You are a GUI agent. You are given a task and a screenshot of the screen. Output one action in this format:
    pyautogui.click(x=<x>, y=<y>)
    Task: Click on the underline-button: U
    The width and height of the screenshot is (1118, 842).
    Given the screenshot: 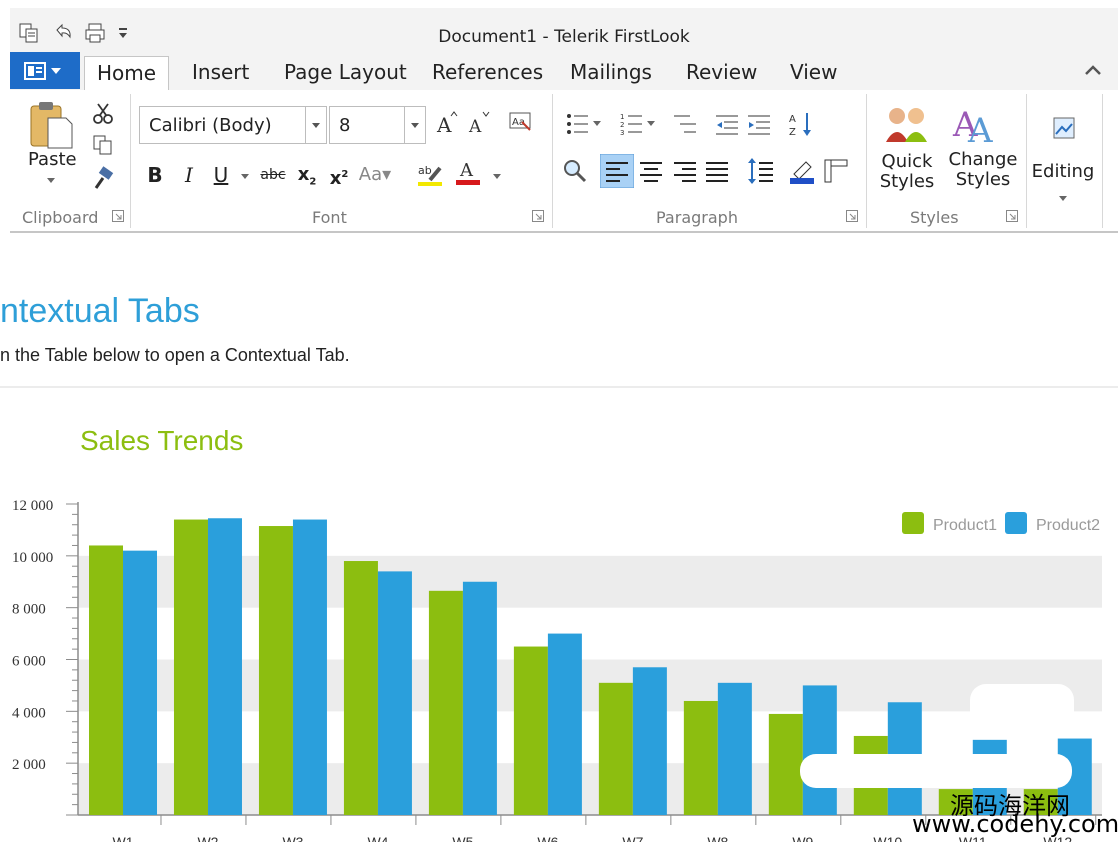 What is the action you would take?
    pyautogui.click(x=221, y=175)
    